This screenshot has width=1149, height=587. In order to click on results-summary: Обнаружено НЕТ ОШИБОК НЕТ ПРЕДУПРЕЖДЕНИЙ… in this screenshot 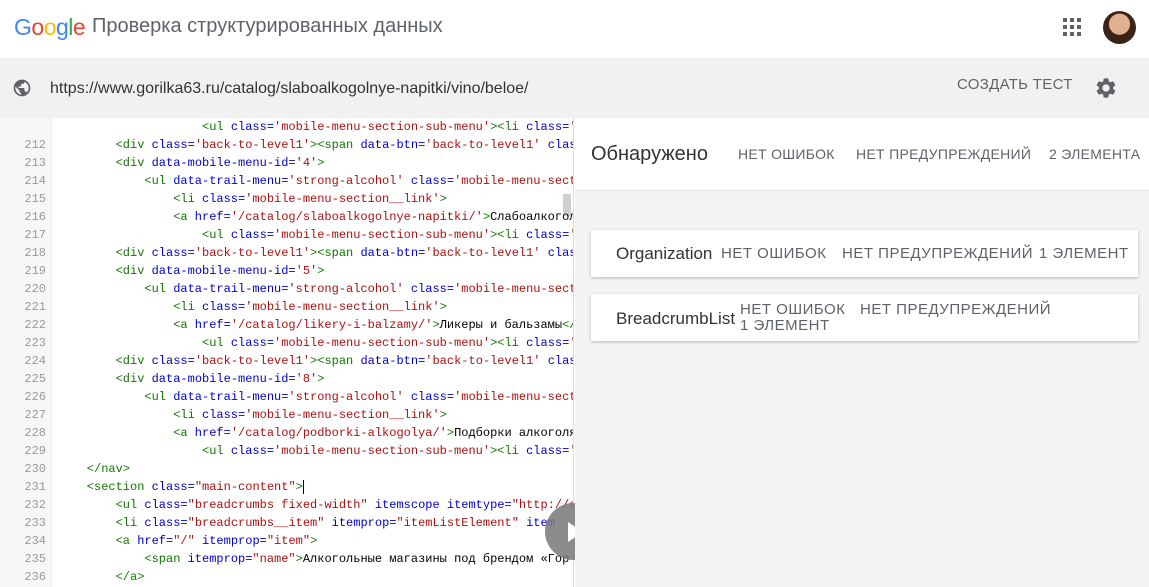, I will do `click(862, 154)`.